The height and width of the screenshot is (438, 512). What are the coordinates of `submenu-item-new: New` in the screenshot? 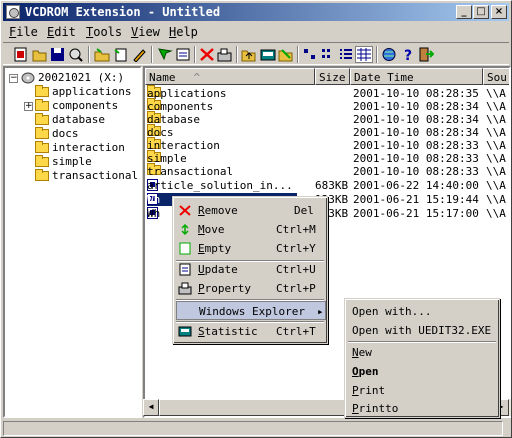 It's located at (423, 352).